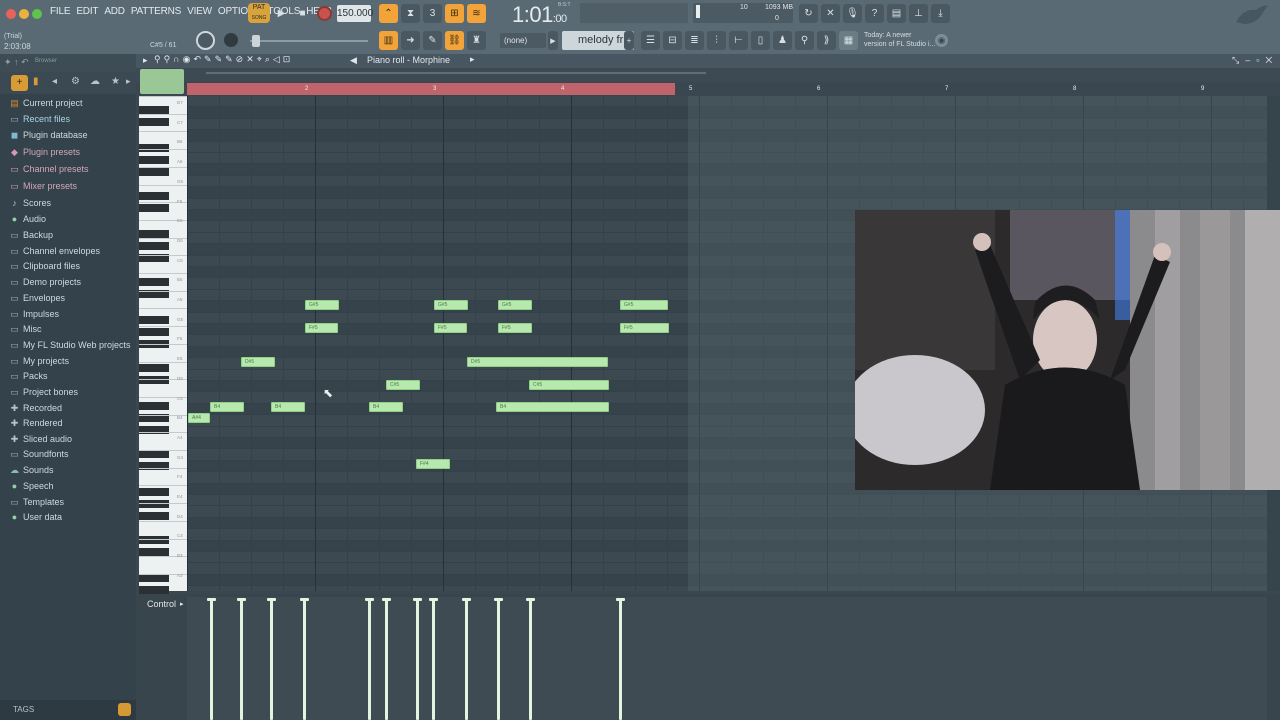 The height and width of the screenshot is (720, 1280). I want to click on overview-scrollbar, so click(456, 73).